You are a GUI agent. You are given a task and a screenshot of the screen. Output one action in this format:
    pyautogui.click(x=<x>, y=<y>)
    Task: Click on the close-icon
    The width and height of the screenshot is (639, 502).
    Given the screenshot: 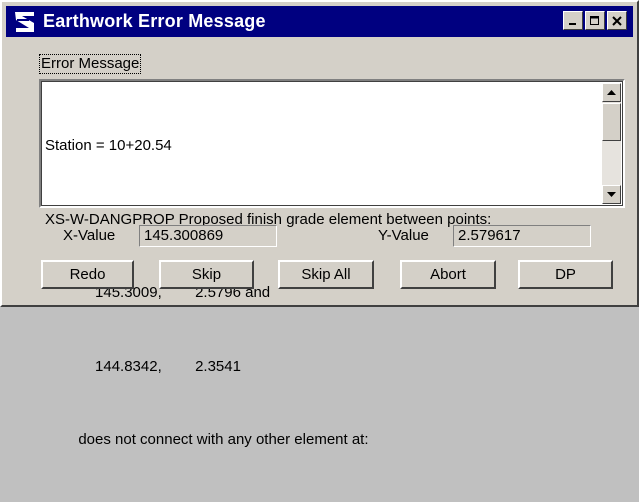 What is the action you would take?
    pyautogui.click(x=617, y=20)
    